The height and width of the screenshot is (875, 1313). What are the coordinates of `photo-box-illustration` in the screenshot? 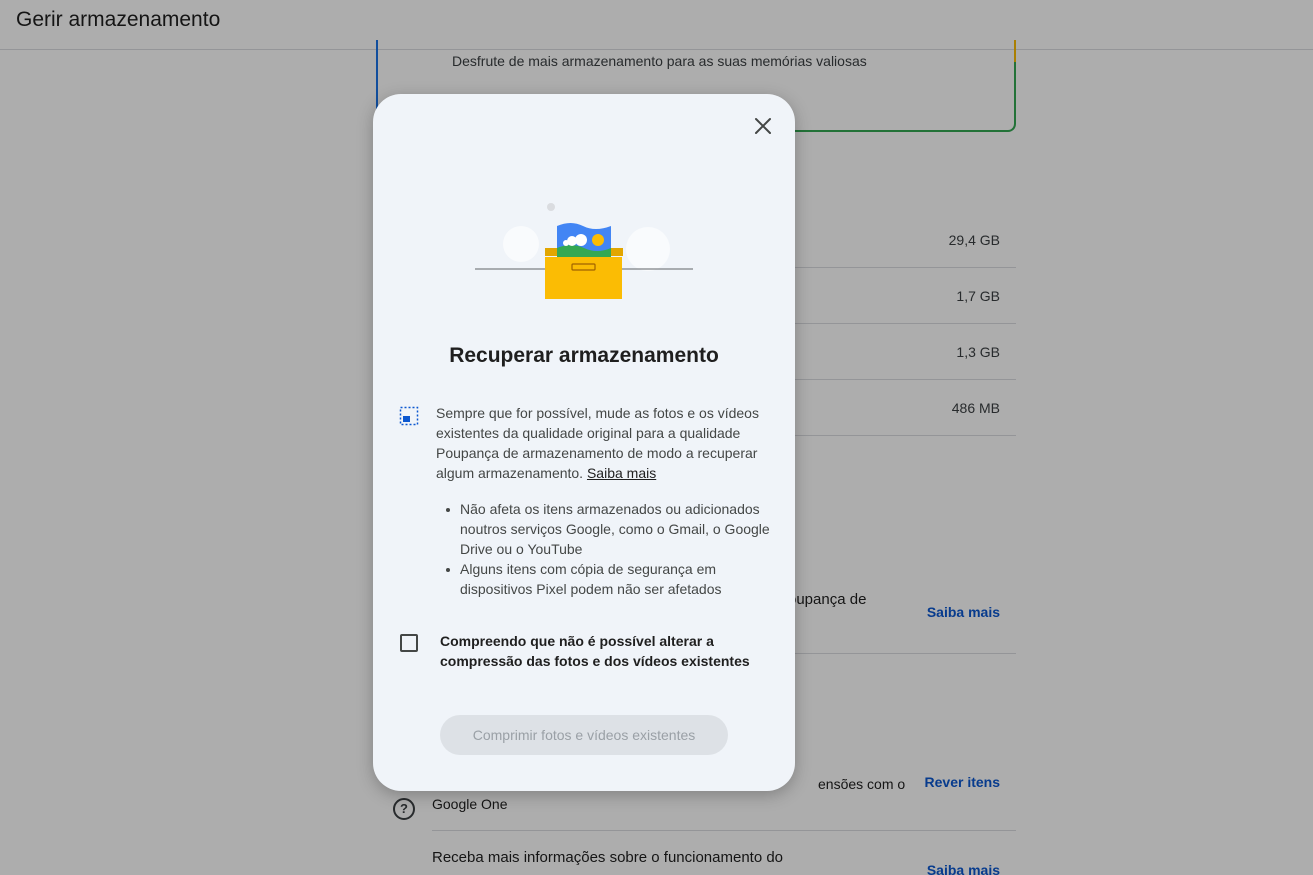 It's located at (584, 251).